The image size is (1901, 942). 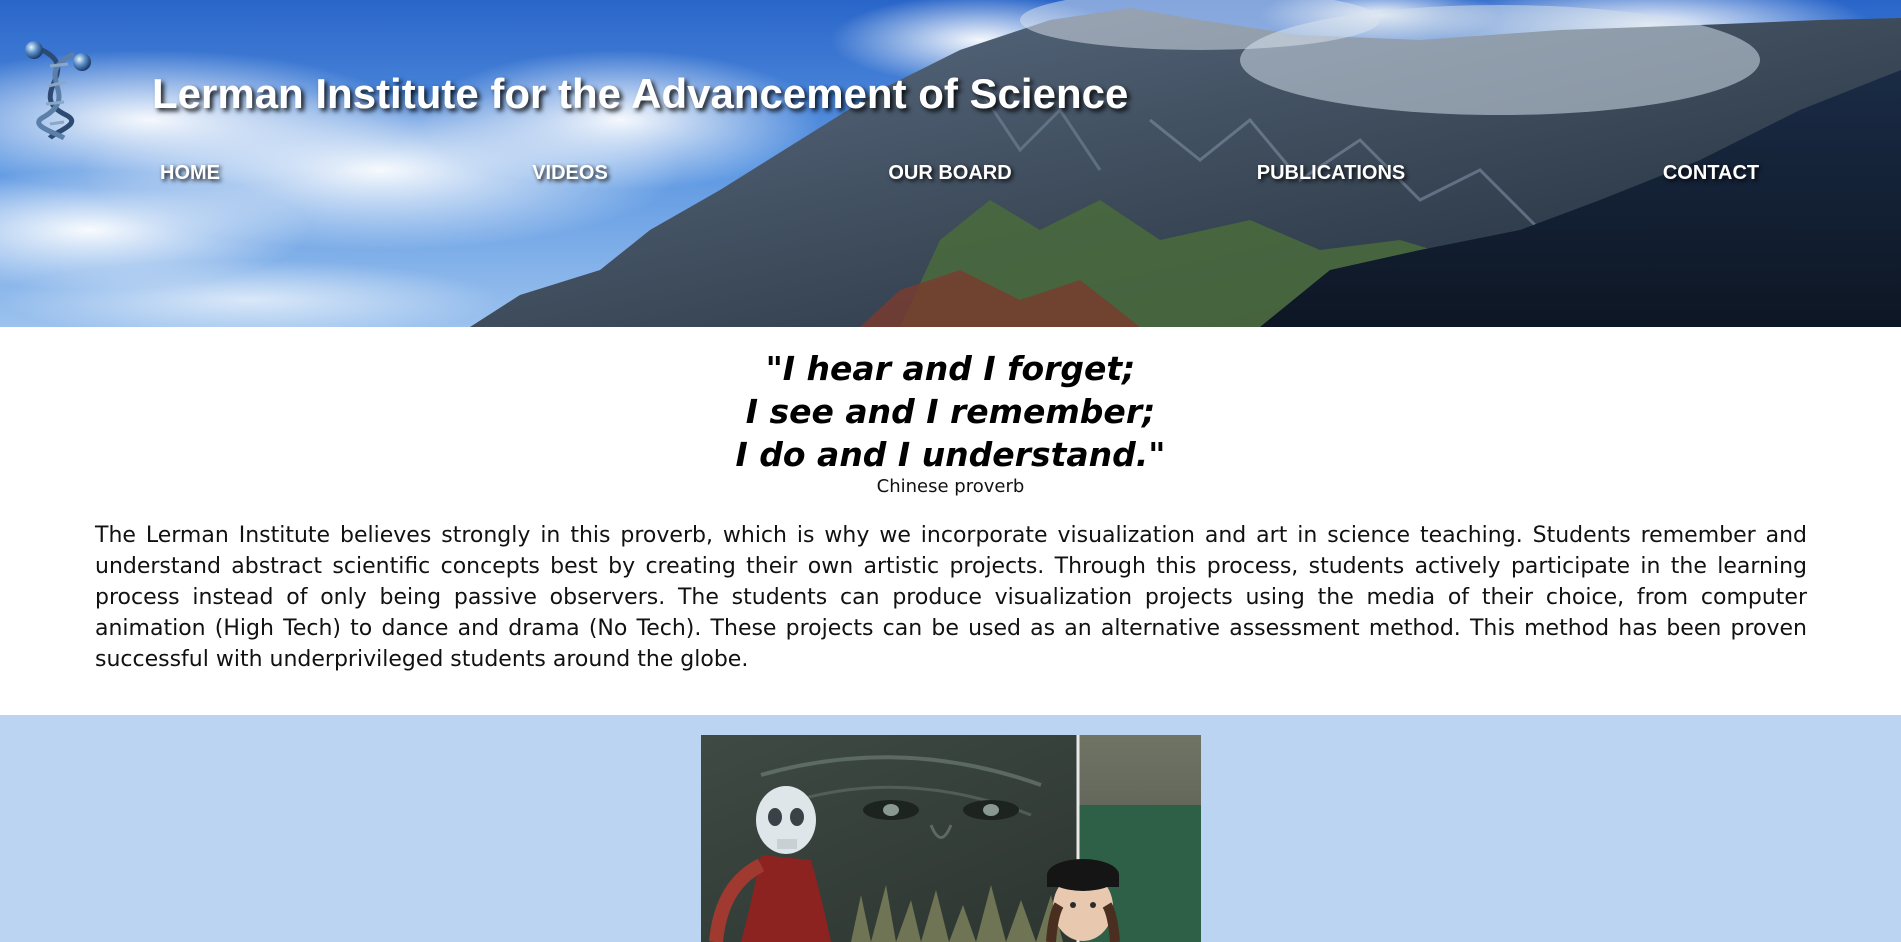 I want to click on student-with-skeleton-mural-photo, so click(x=951, y=838).